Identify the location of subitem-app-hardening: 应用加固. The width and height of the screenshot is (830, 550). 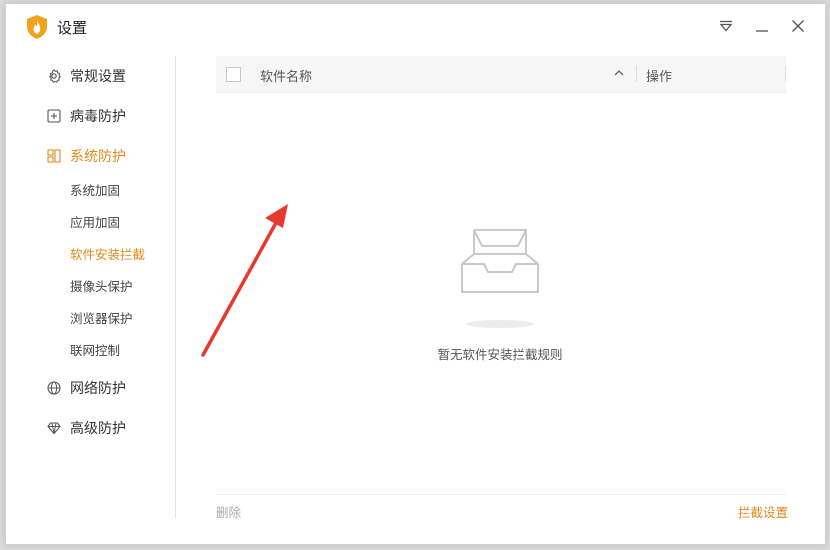
(95, 223).